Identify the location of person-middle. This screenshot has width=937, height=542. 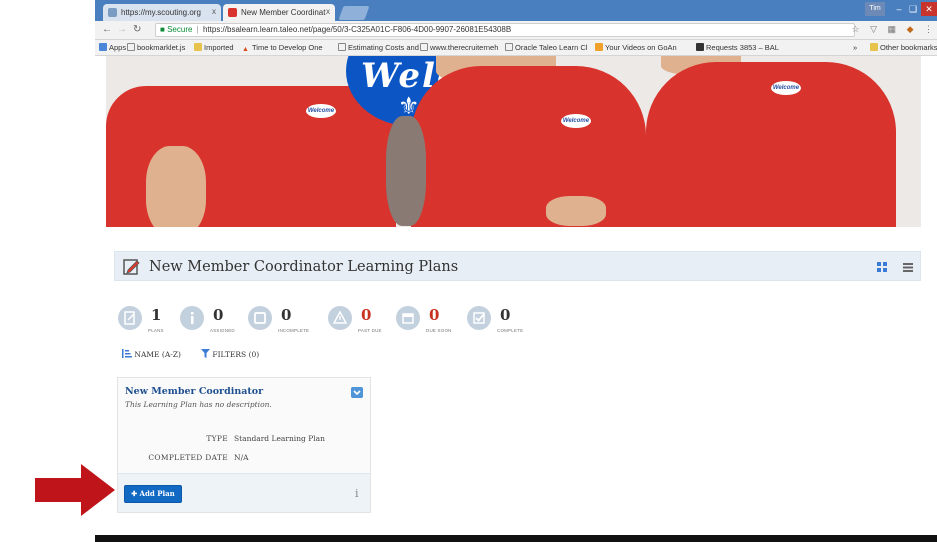
(528, 146).